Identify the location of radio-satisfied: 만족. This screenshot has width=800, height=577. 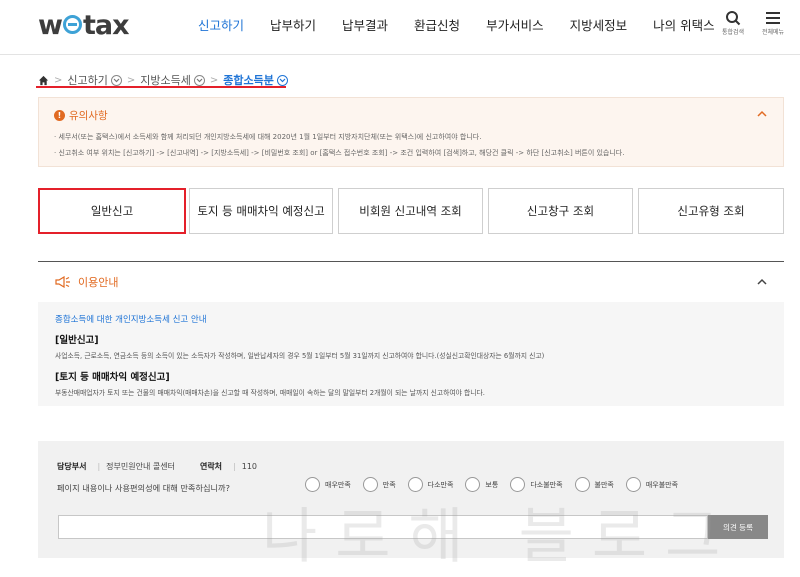
(379, 484).